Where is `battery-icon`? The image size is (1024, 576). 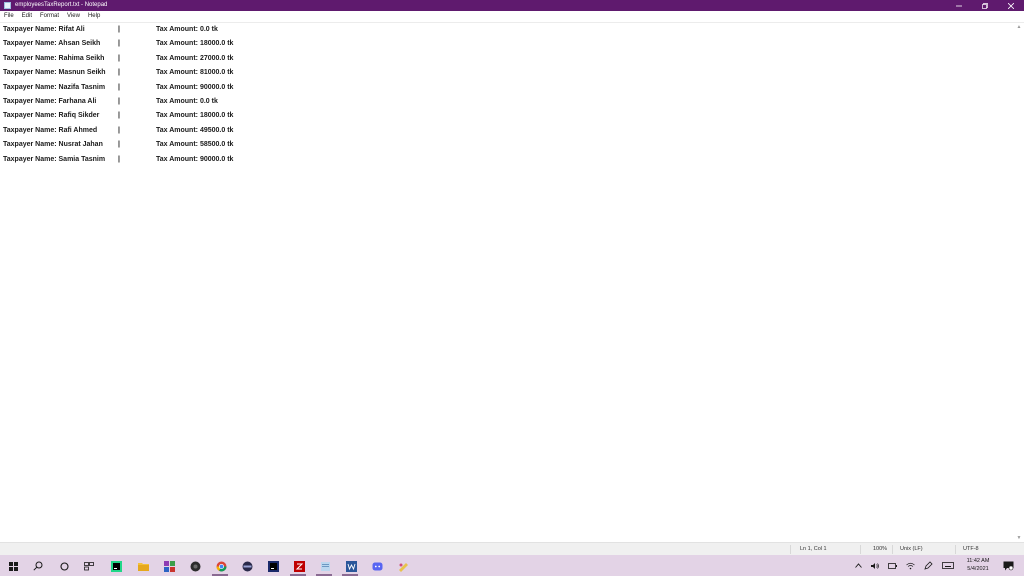
battery-icon is located at coordinates (892, 565).